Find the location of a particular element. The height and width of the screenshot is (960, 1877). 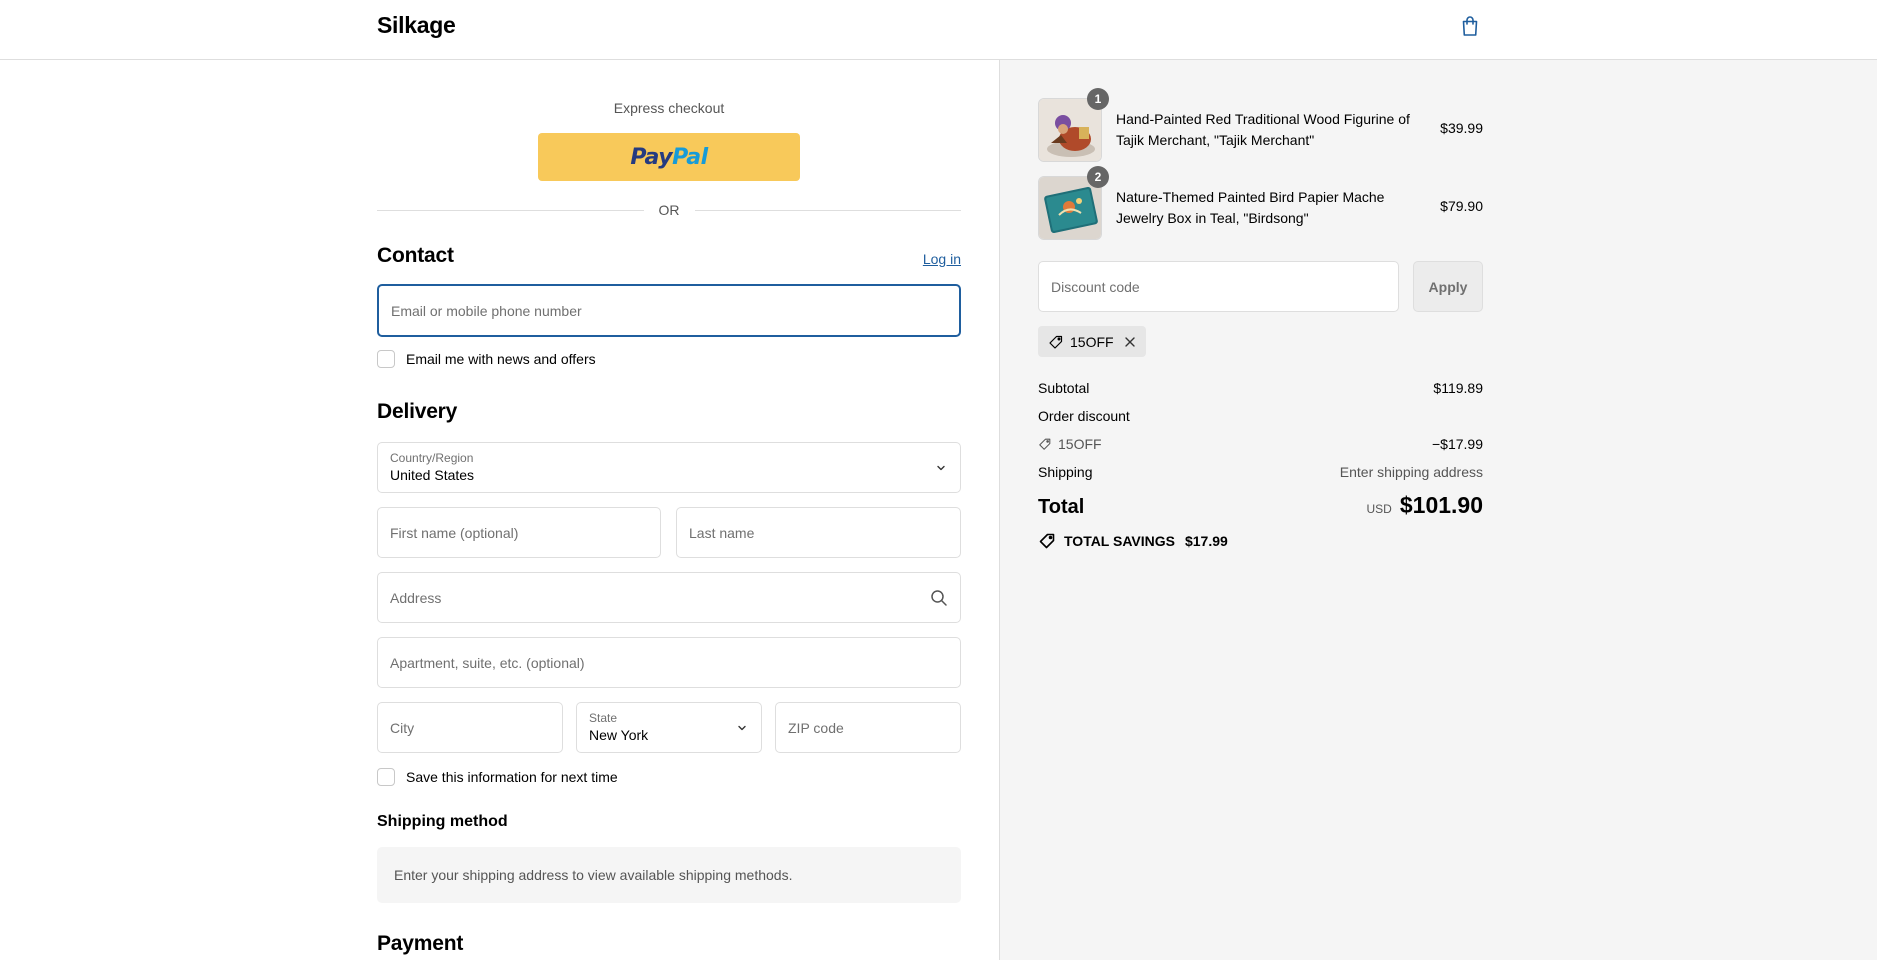

country-value: United States is located at coordinates (432, 475).